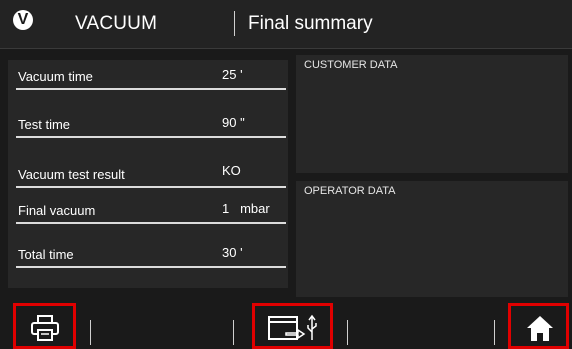  I want to click on operator-data-title: OPERATOR DATA, so click(350, 191).